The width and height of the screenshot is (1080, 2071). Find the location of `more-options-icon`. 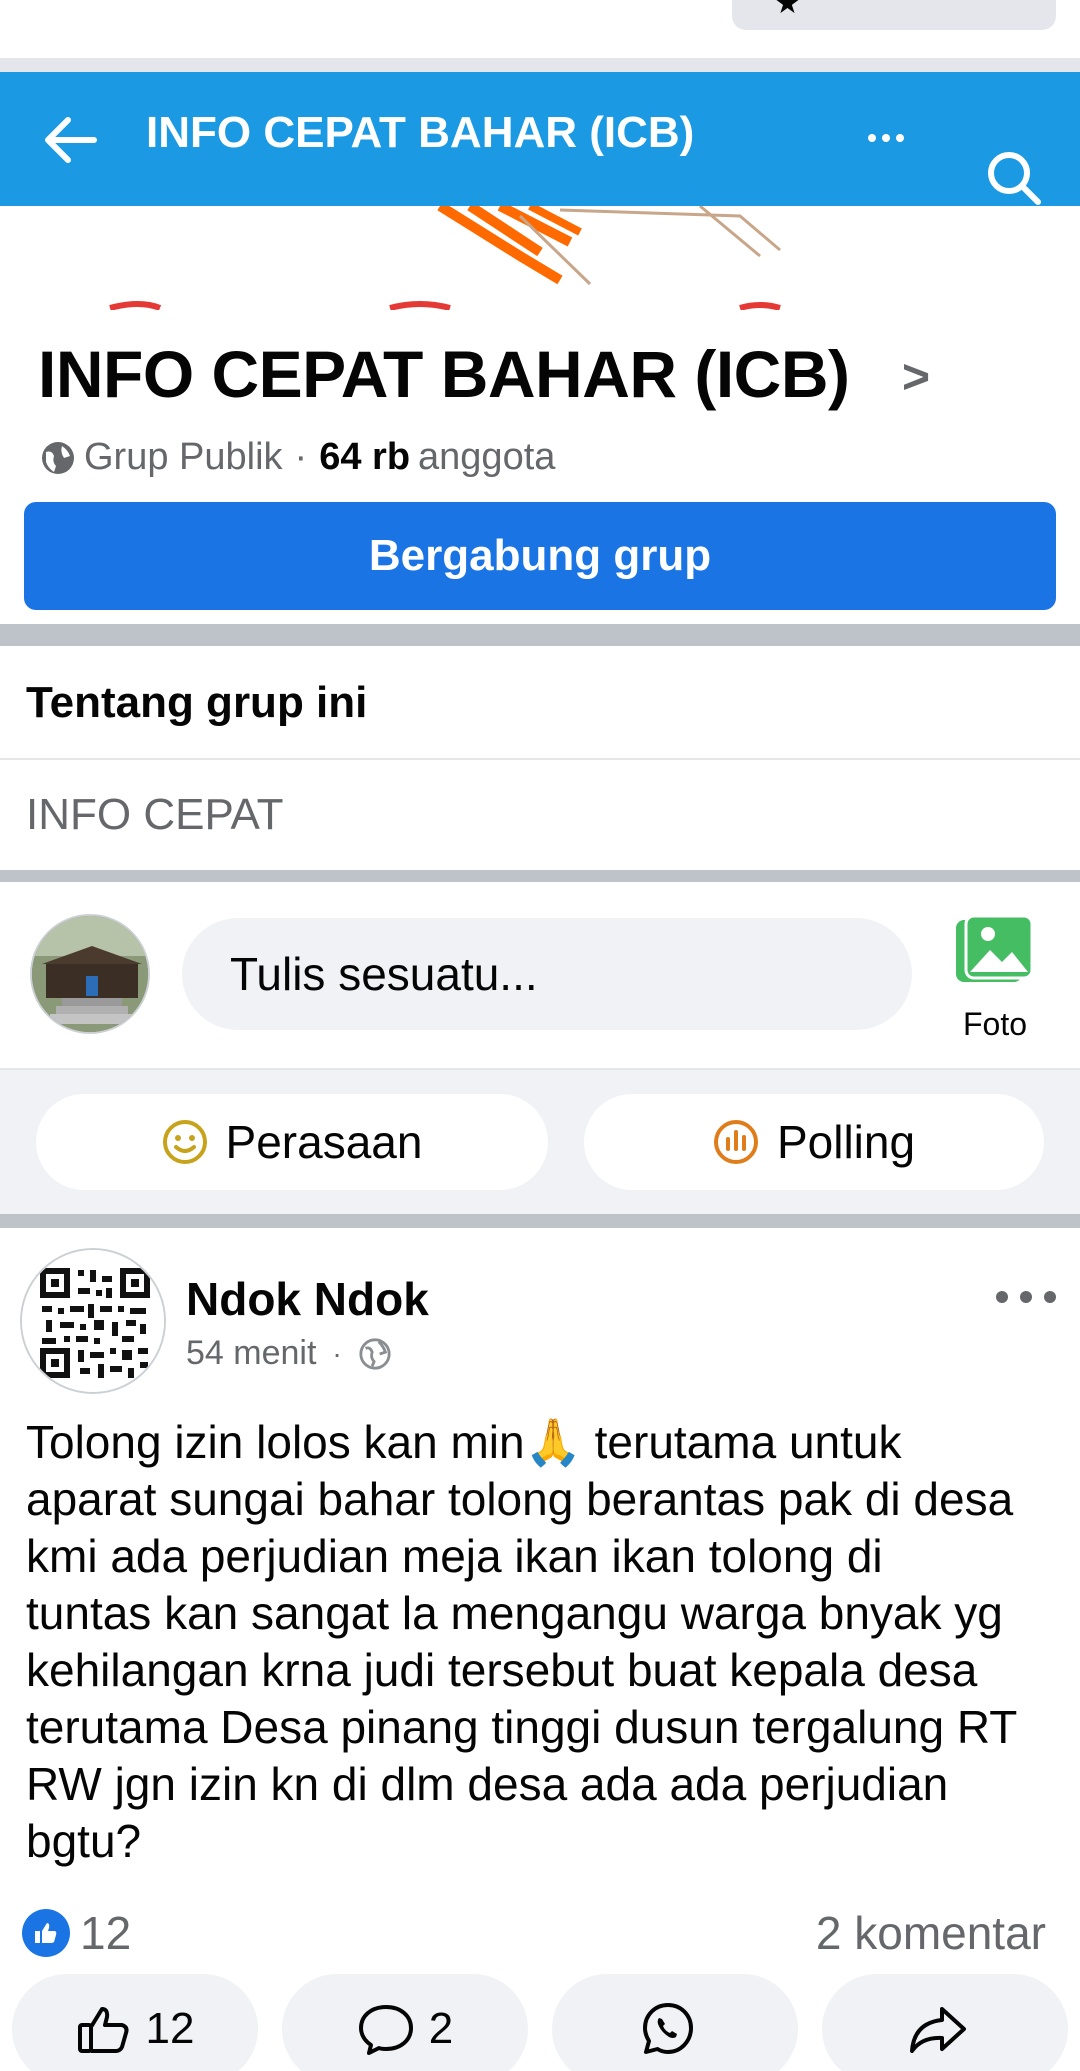

more-options-icon is located at coordinates (886, 138).